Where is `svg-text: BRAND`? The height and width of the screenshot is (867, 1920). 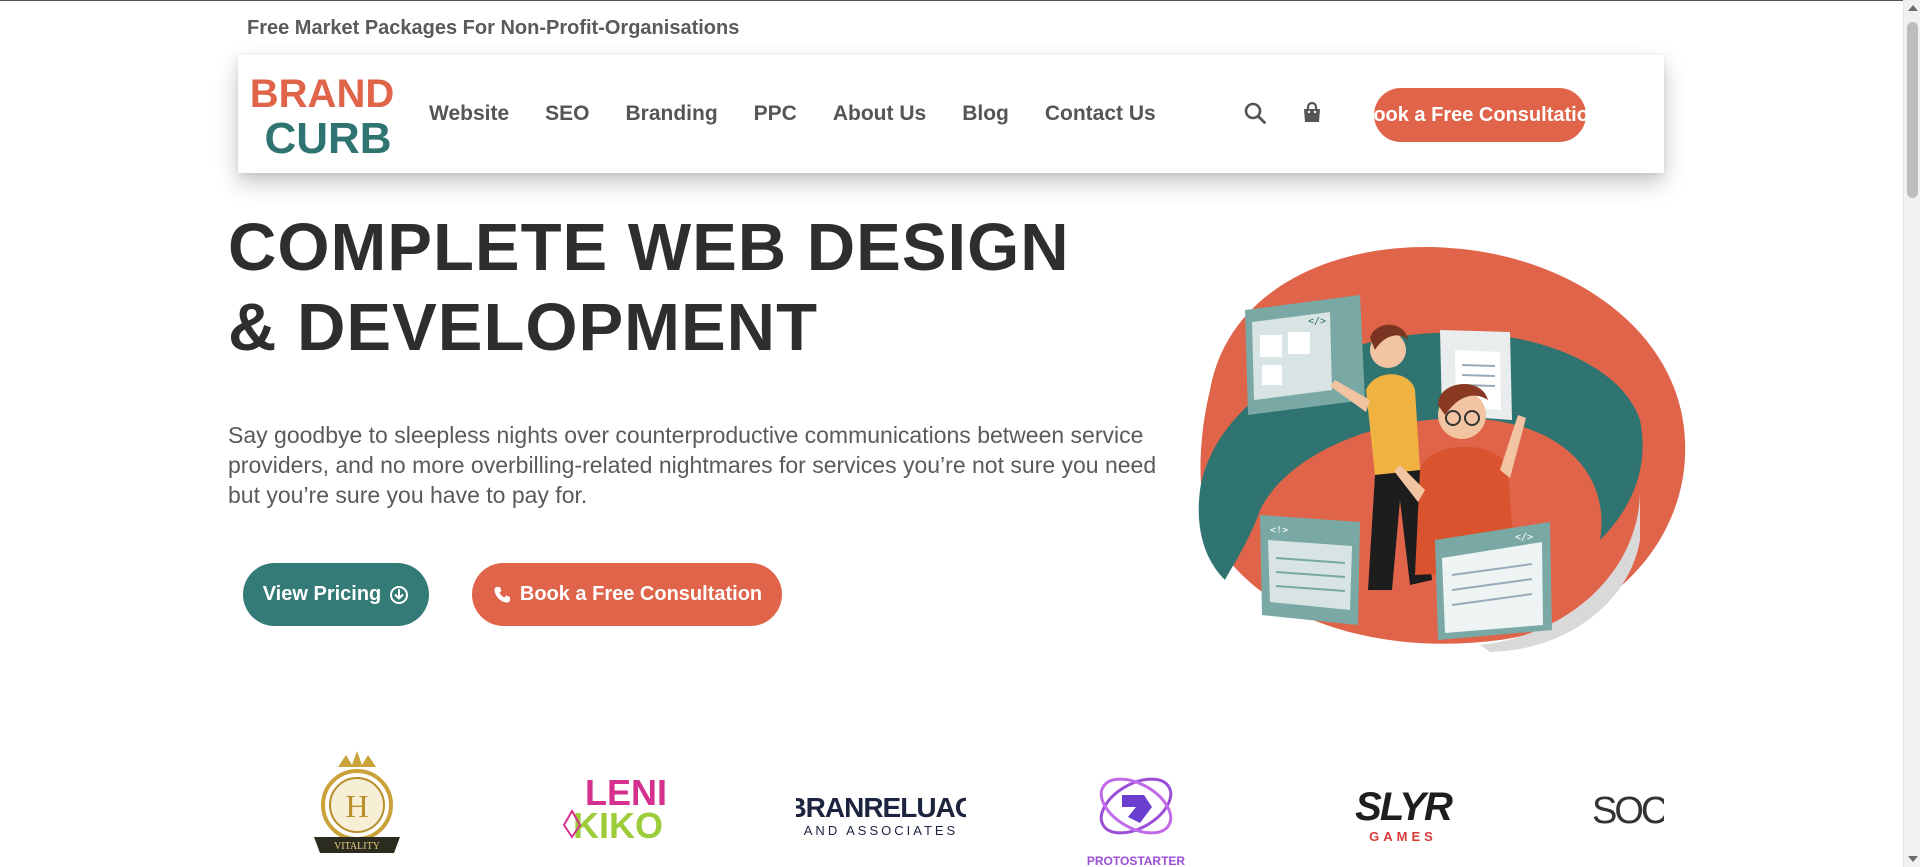 svg-text: BRAND is located at coordinates (323, 94).